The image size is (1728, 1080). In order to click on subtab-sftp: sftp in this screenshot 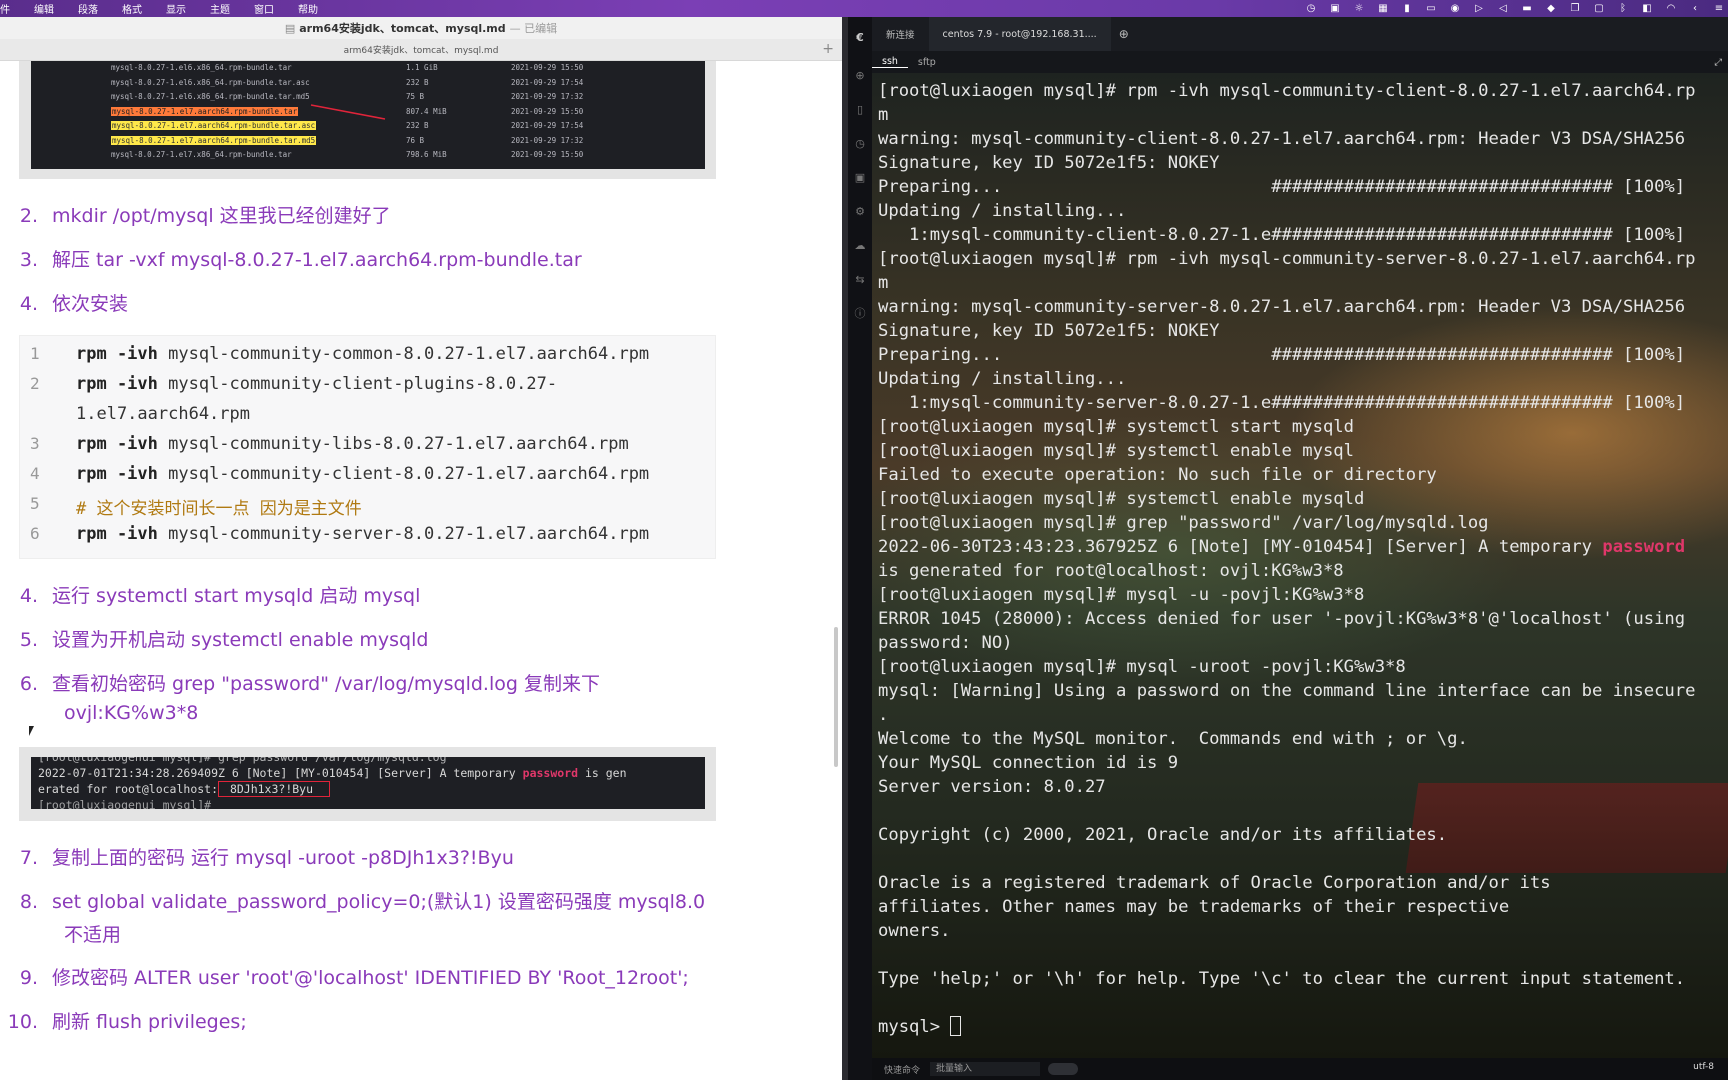, I will do `click(927, 62)`.